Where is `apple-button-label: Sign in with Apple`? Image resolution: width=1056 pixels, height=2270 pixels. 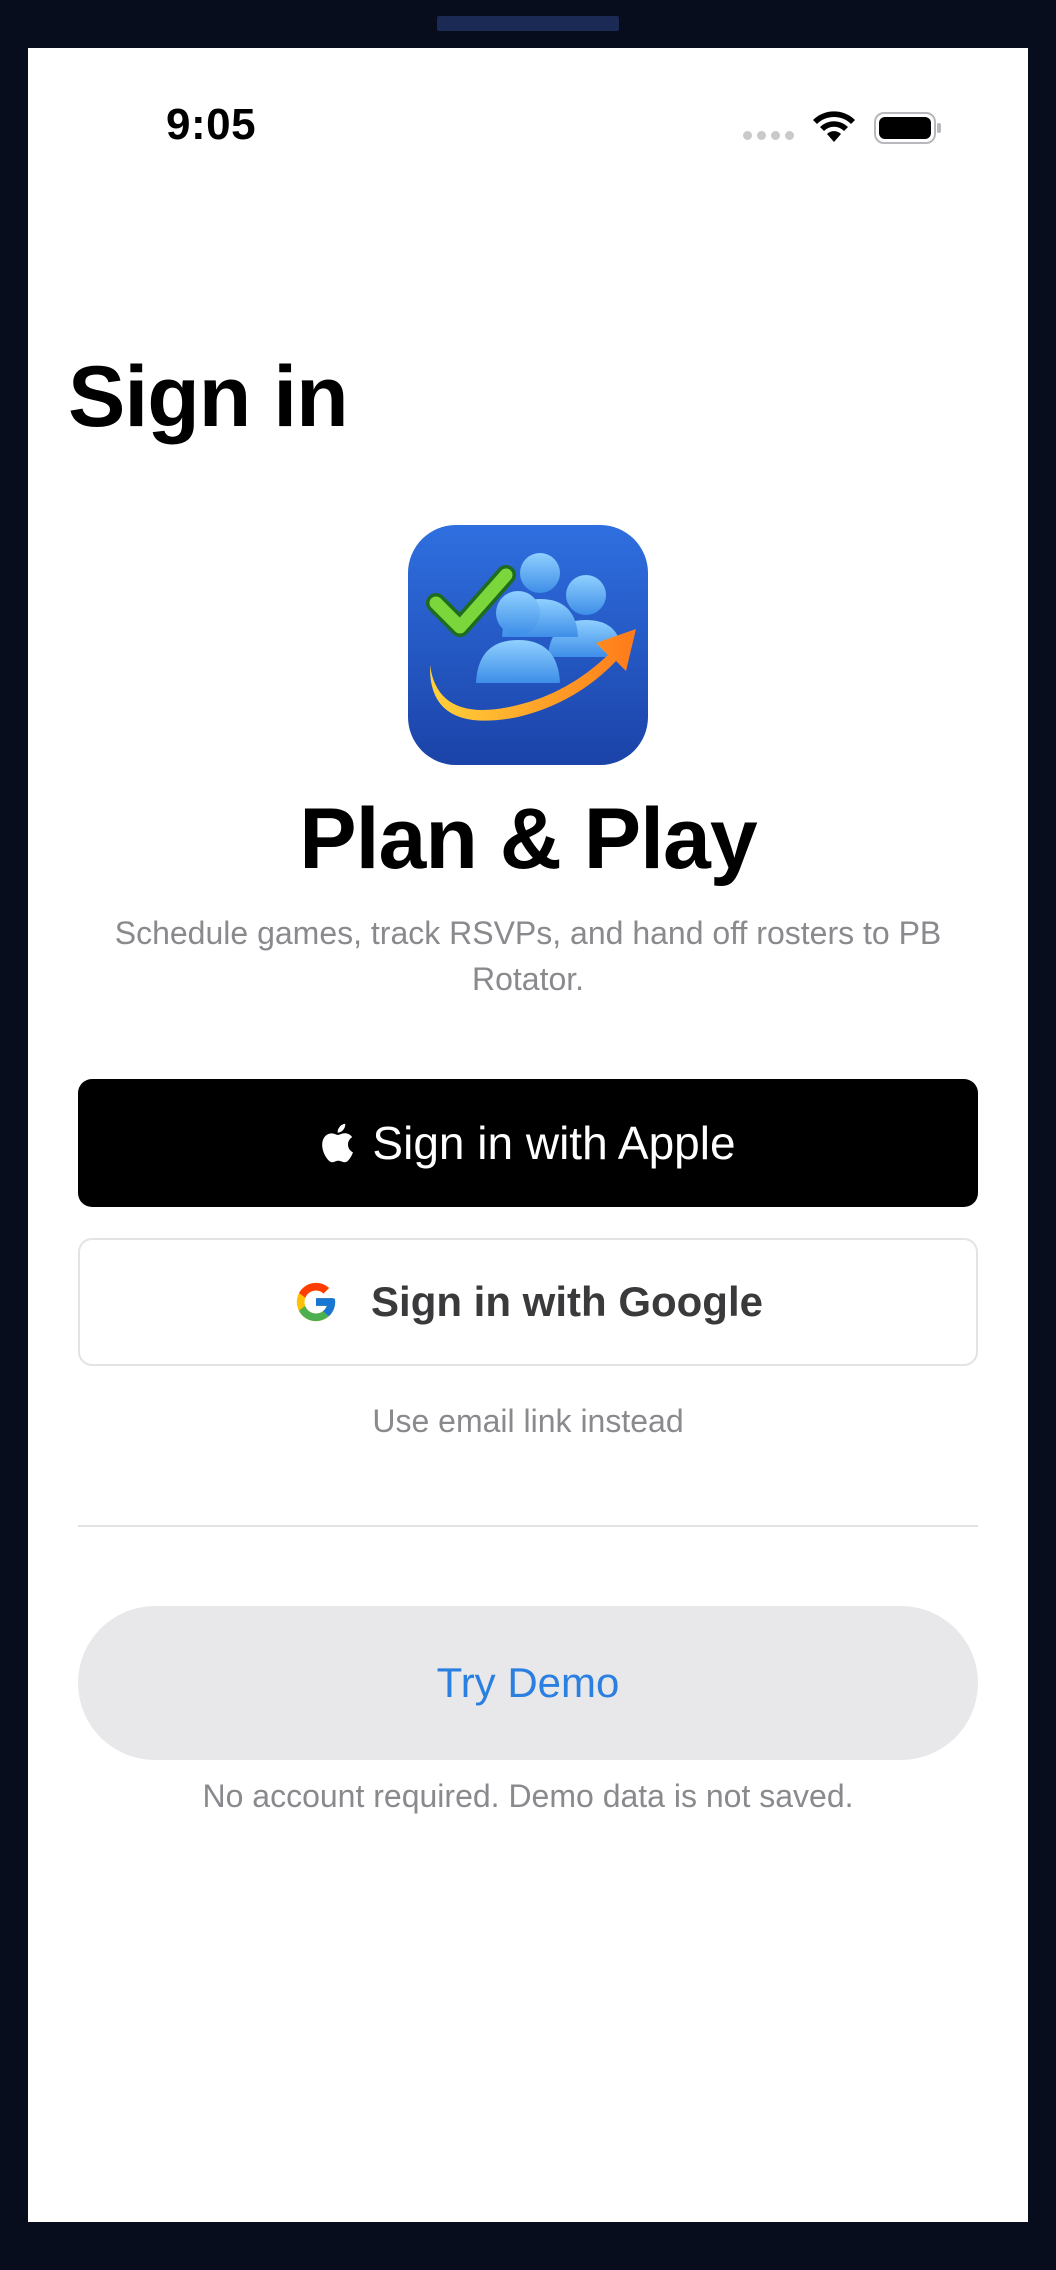 apple-button-label: Sign in with Apple is located at coordinates (554, 1143).